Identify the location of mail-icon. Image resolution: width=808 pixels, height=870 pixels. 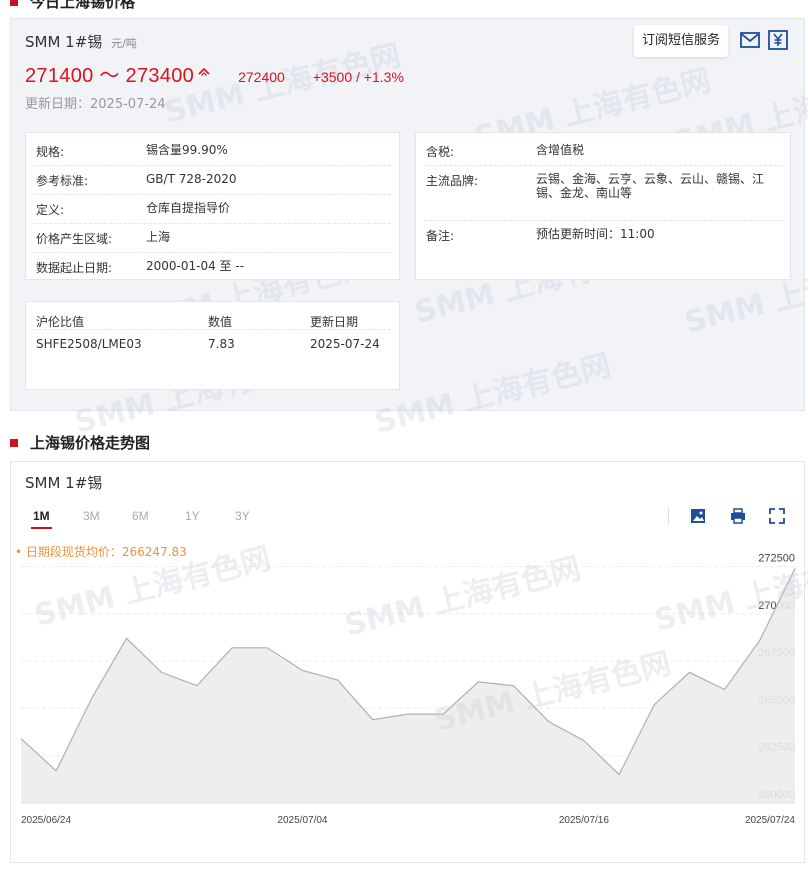
(750, 40).